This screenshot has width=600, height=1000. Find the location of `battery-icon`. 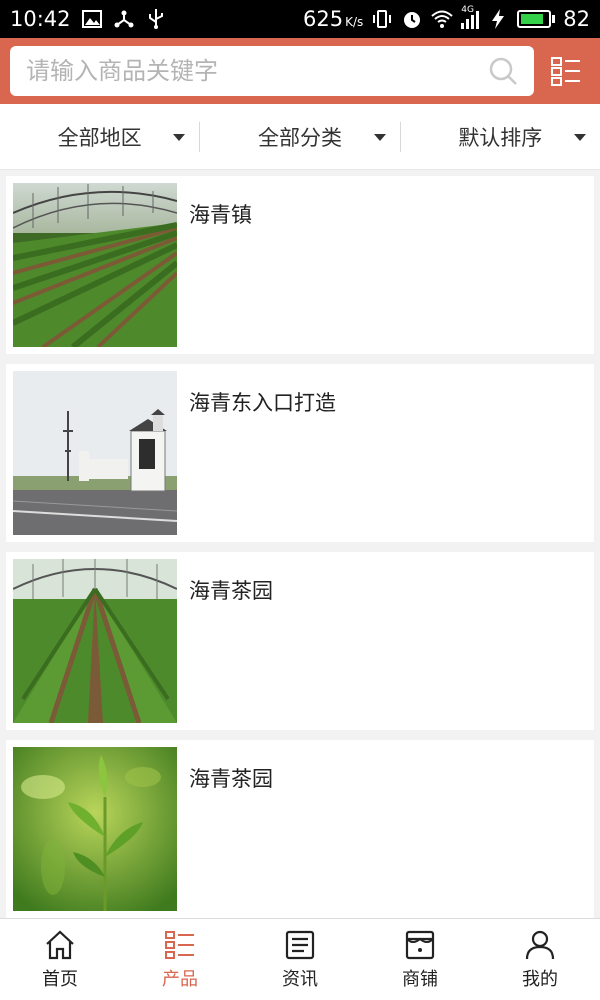

battery-icon is located at coordinates (536, 19).